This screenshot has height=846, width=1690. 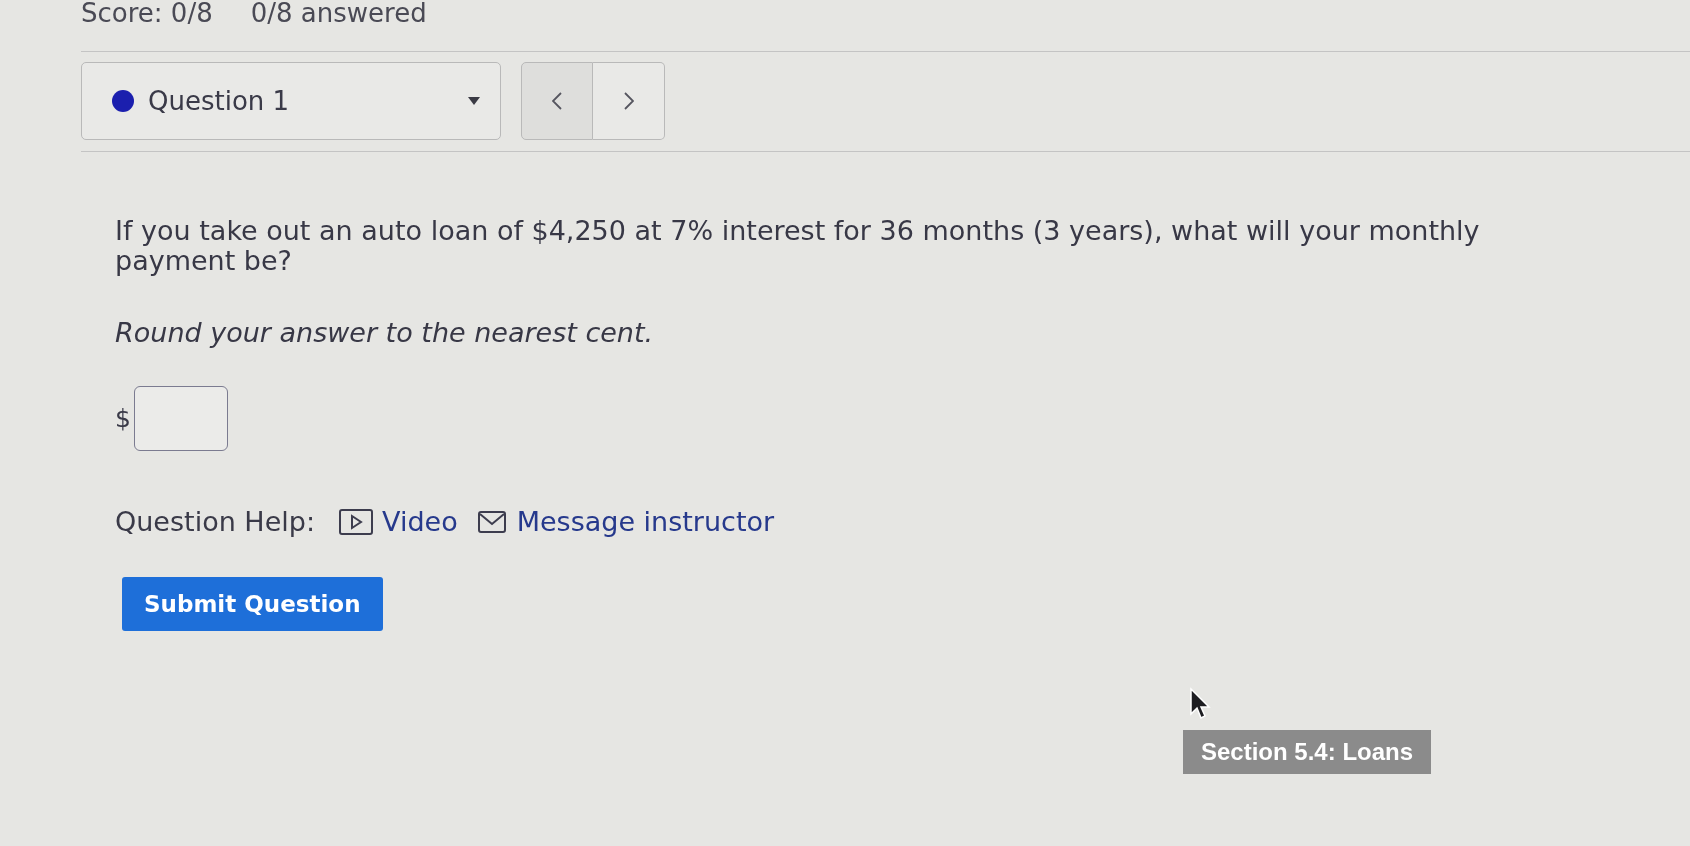 I want to click on video-icon, so click(x=356, y=522).